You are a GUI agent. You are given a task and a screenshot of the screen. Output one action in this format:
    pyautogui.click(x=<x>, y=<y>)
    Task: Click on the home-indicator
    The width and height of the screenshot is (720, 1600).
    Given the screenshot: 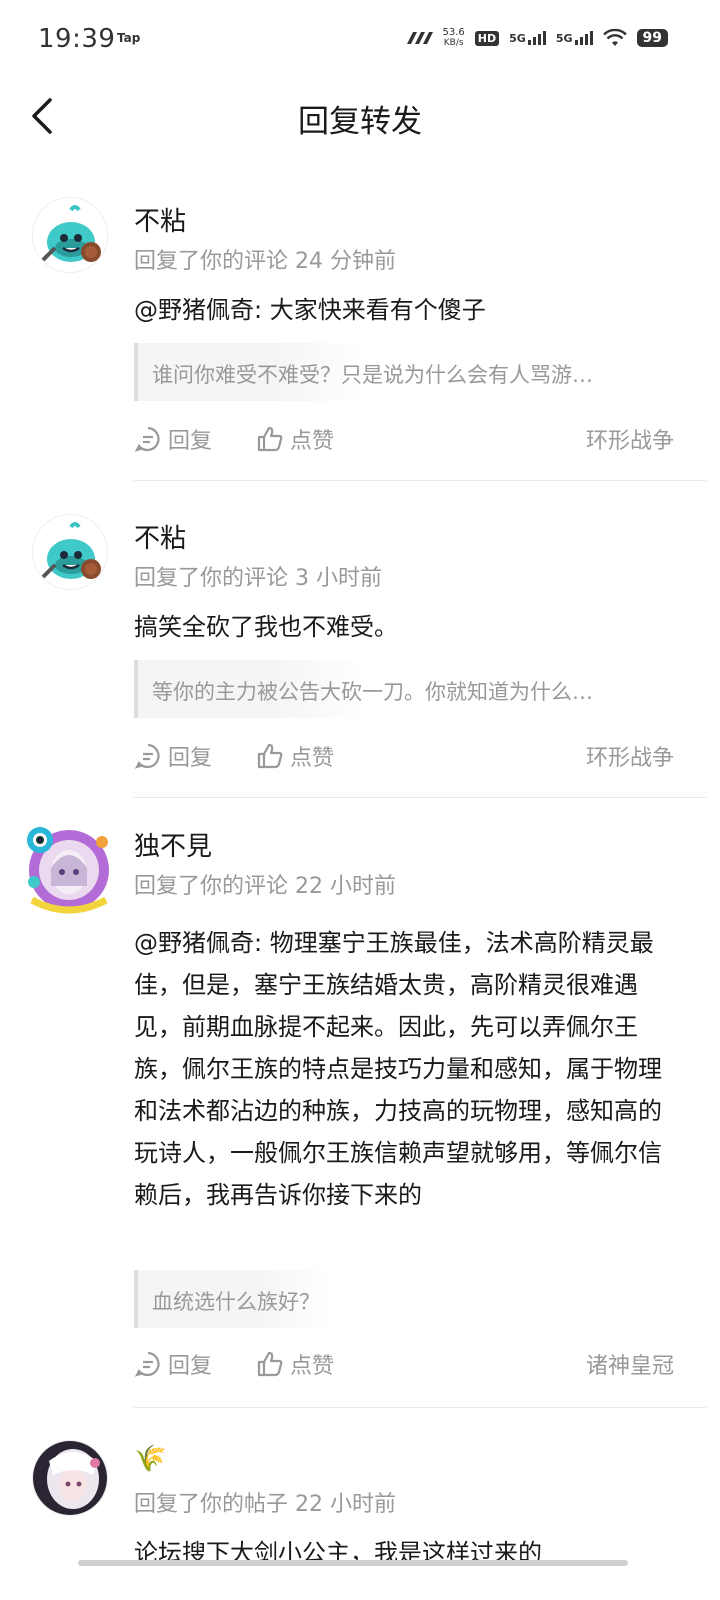 What is the action you would take?
    pyautogui.click(x=353, y=1563)
    